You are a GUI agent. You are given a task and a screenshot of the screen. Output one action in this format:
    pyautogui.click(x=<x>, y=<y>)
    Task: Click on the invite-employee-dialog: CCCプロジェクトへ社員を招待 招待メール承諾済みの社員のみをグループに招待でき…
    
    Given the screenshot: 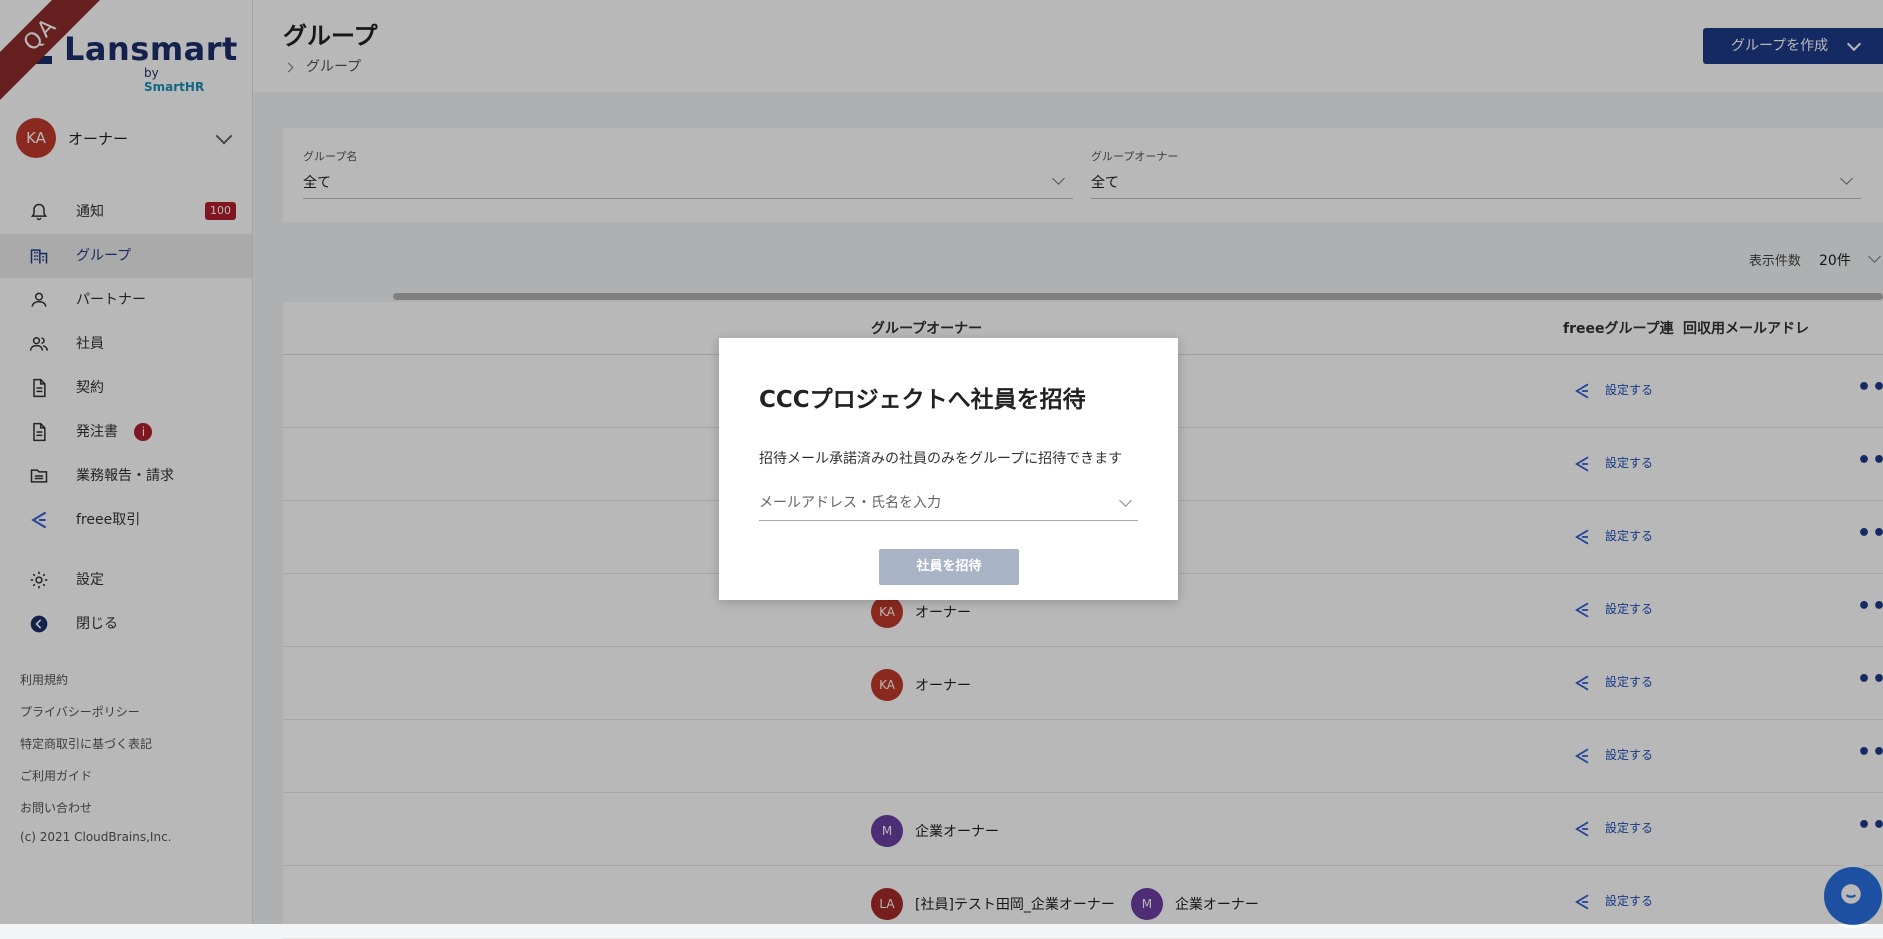 What is the action you would take?
    pyautogui.click(x=948, y=469)
    